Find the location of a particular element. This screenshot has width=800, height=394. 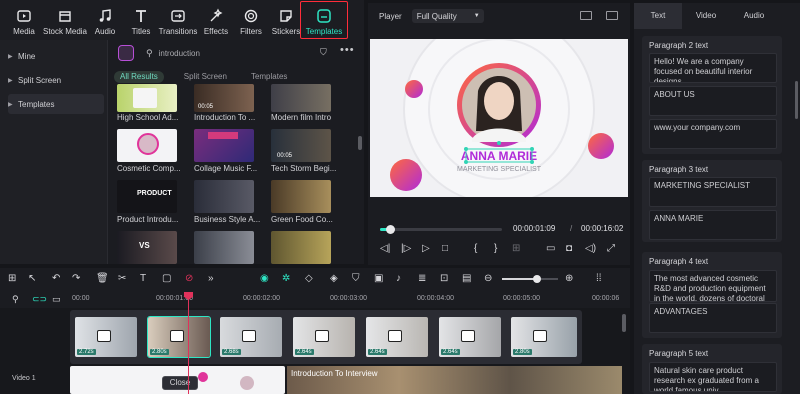

template-thumb-green-food is located at coordinates (301, 196).